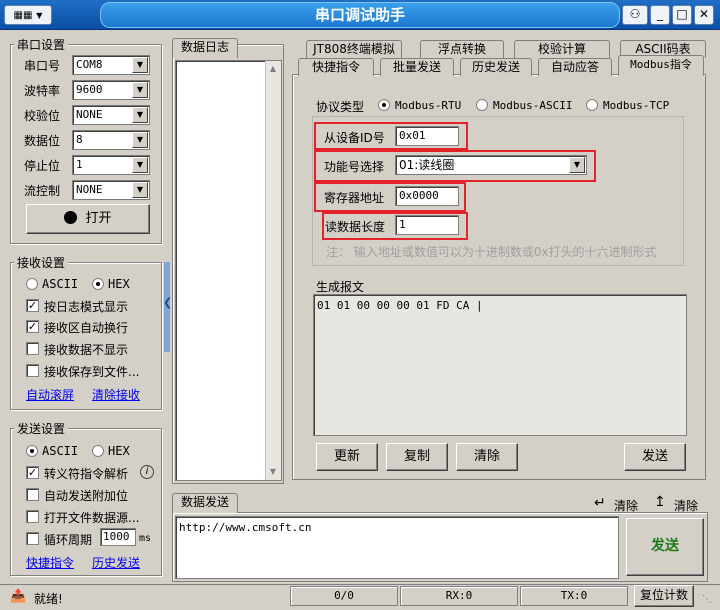  What do you see at coordinates (32, 494) in the screenshot?
I see `append-check-checkbox` at bounding box center [32, 494].